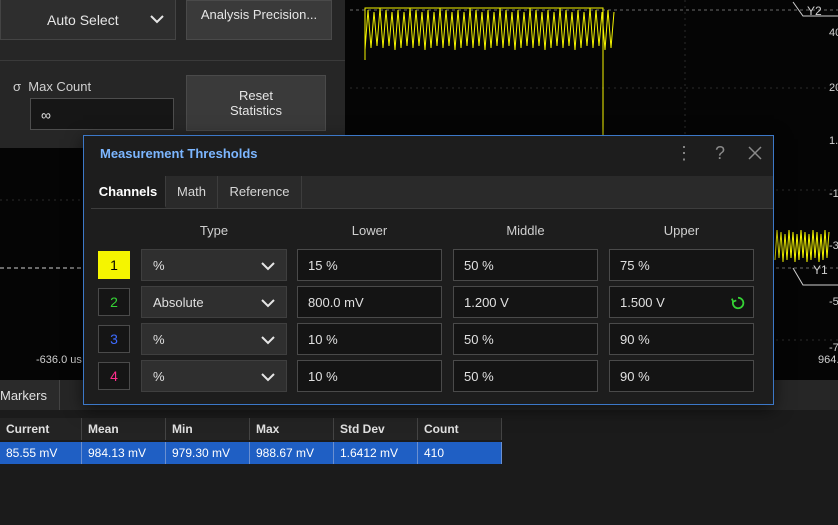 The height and width of the screenshot is (525, 838). What do you see at coordinates (83, 20) in the screenshot?
I see `auto-select-value: Auto Select` at bounding box center [83, 20].